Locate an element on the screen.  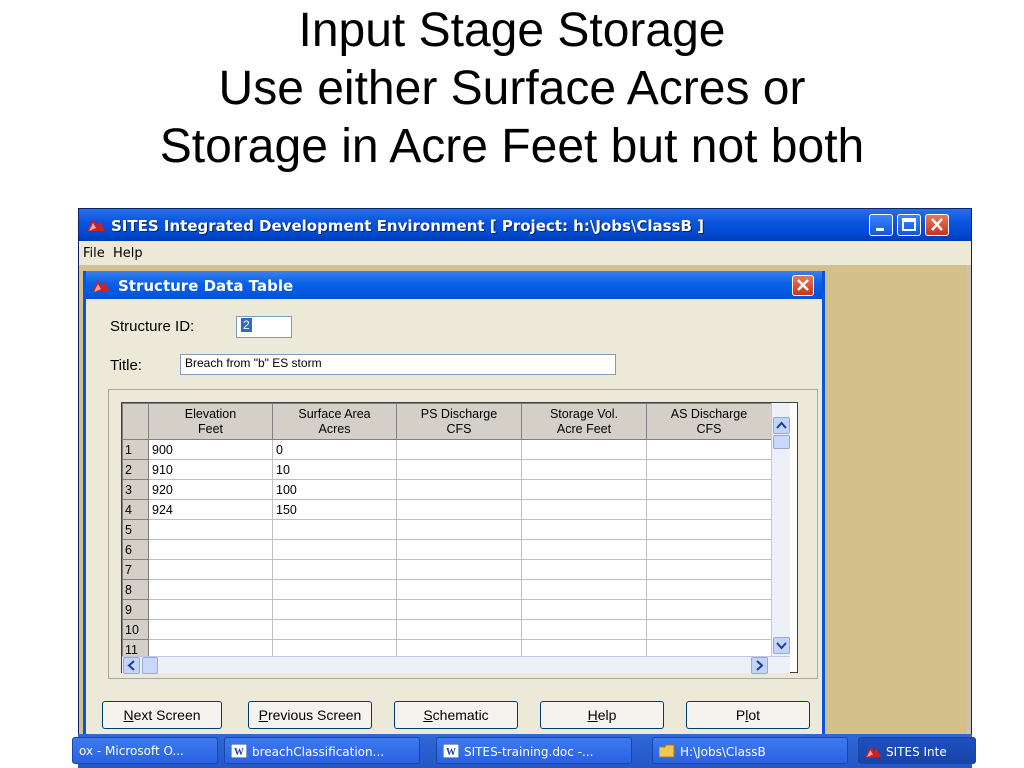
help-button: Help is located at coordinates (602, 715).